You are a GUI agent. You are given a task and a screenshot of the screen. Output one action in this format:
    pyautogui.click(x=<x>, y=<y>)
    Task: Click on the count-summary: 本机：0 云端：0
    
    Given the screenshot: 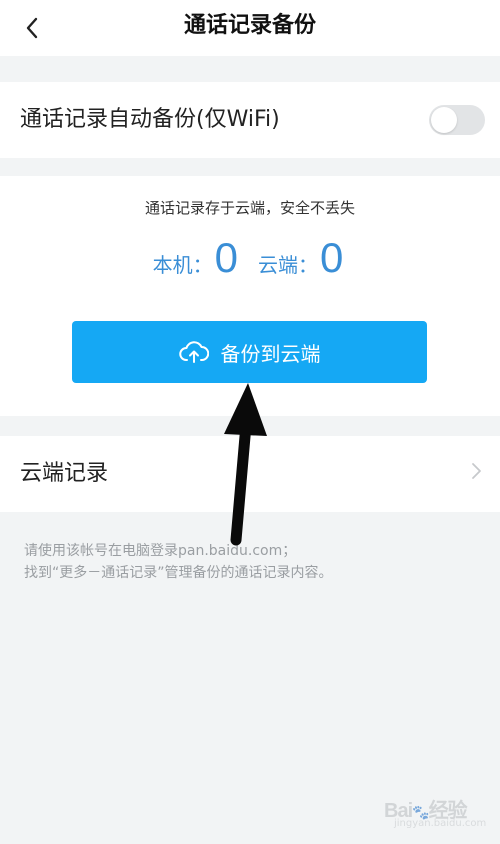 What is the action you would take?
    pyautogui.click(x=250, y=258)
    